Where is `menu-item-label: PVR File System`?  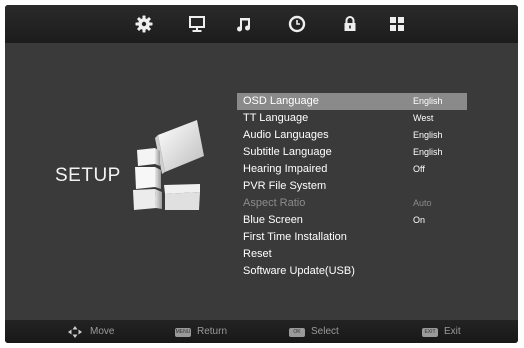
menu-item-label: PVR File System is located at coordinates (285, 186).